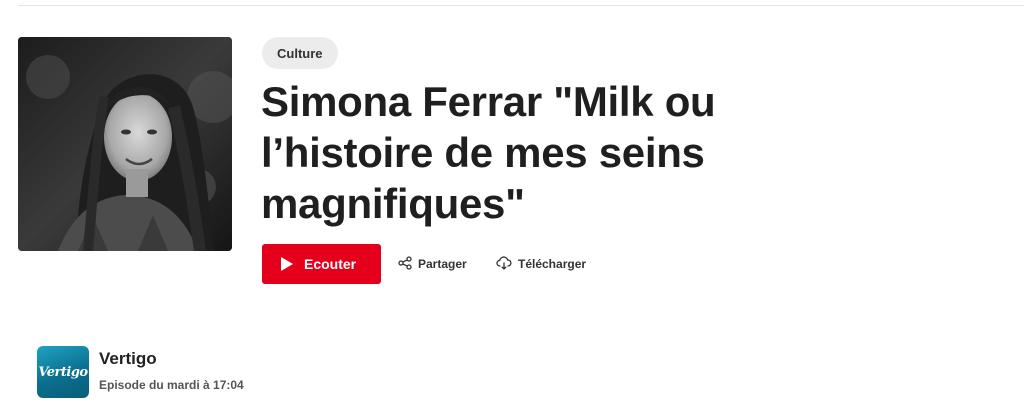 The height and width of the screenshot is (416, 1024). What do you see at coordinates (507, 264) in the screenshot?
I see `cloud-download-icon` at bounding box center [507, 264].